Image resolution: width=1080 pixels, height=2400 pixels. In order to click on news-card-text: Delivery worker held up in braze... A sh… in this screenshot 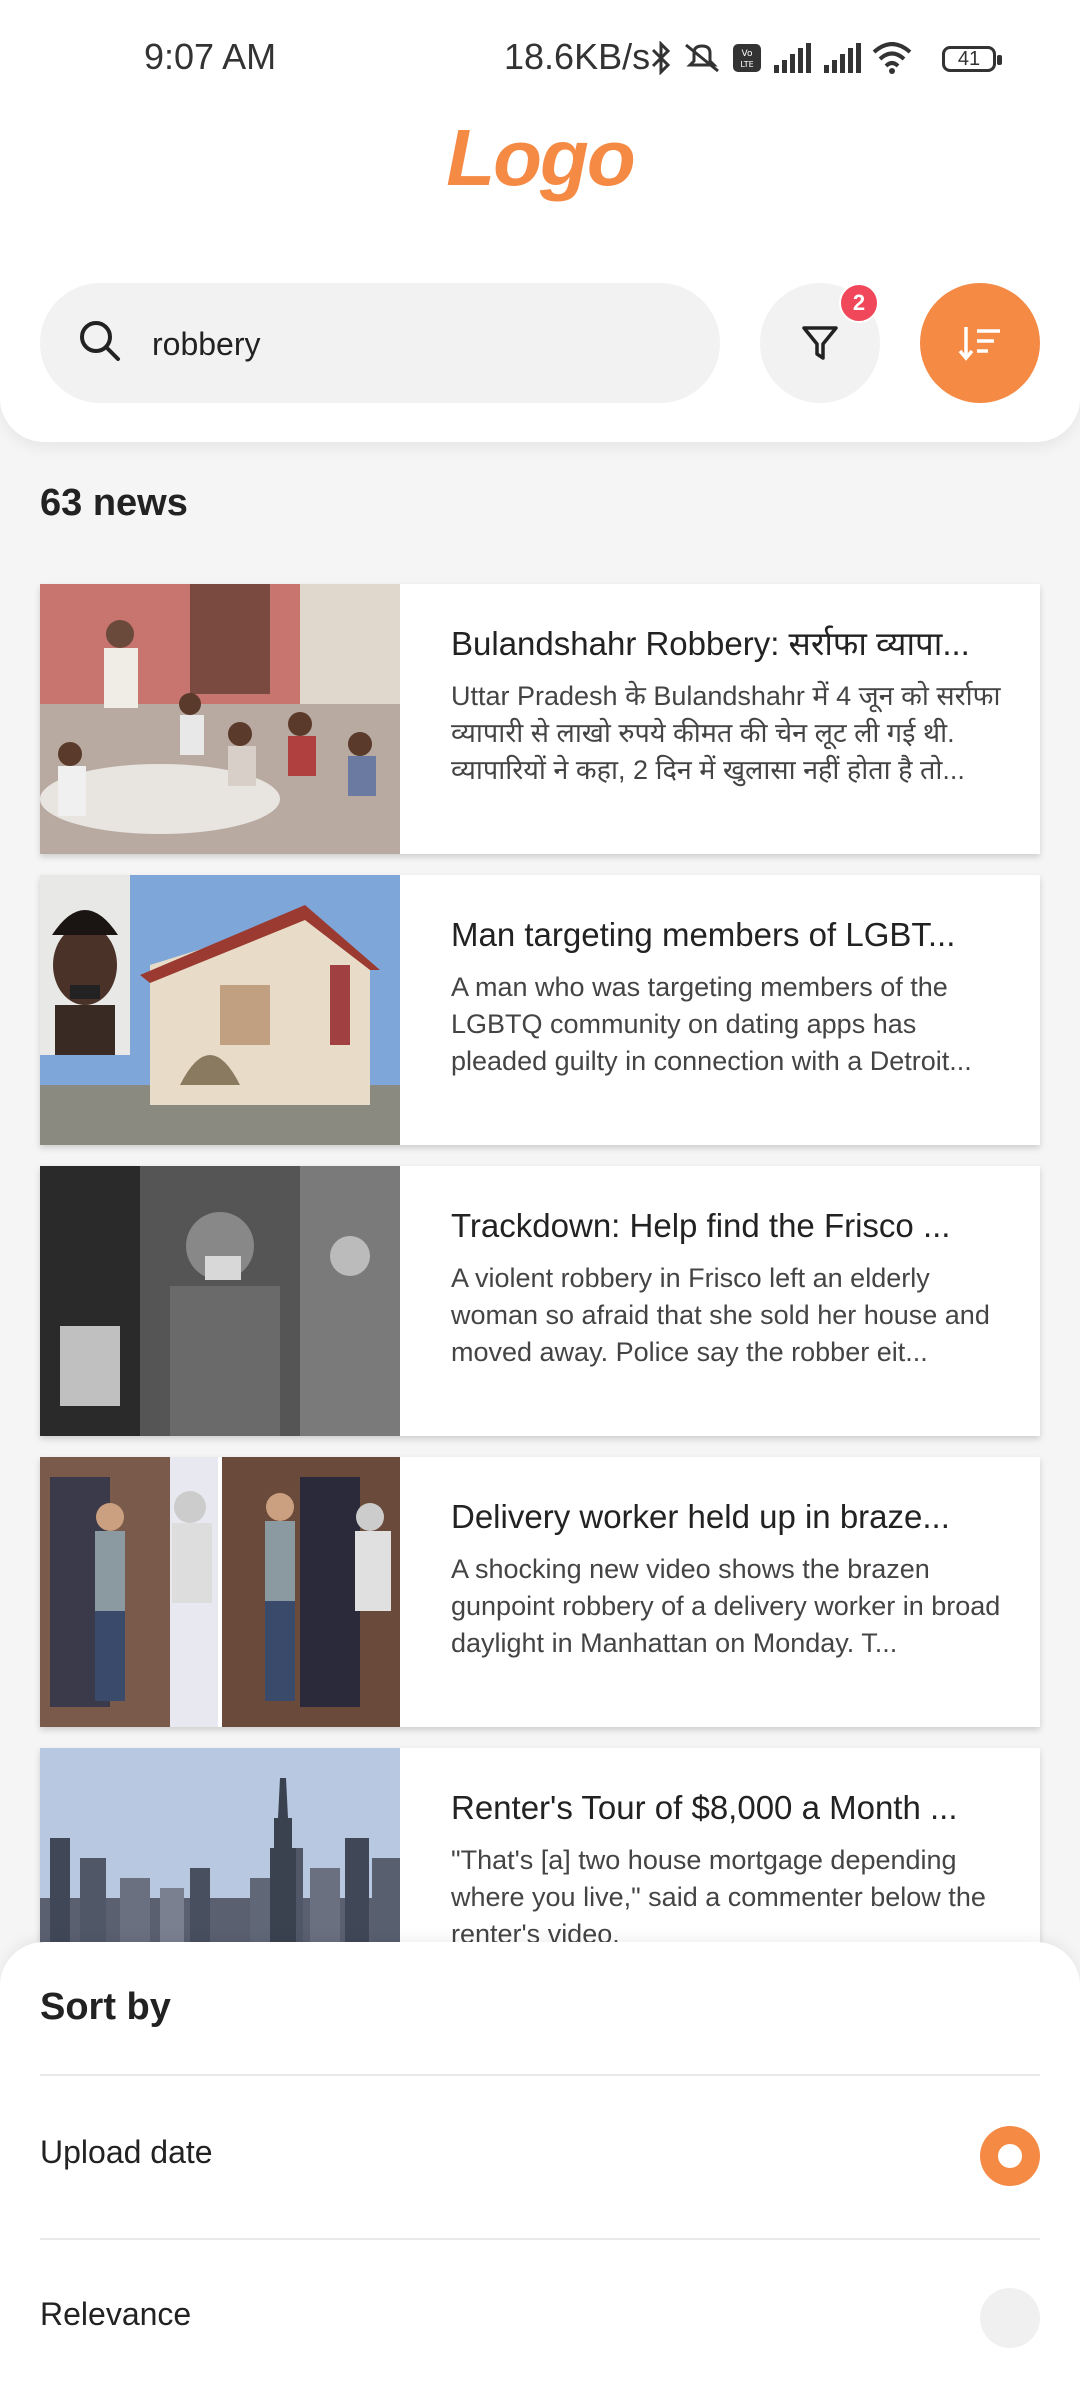, I will do `click(731, 1579)`.